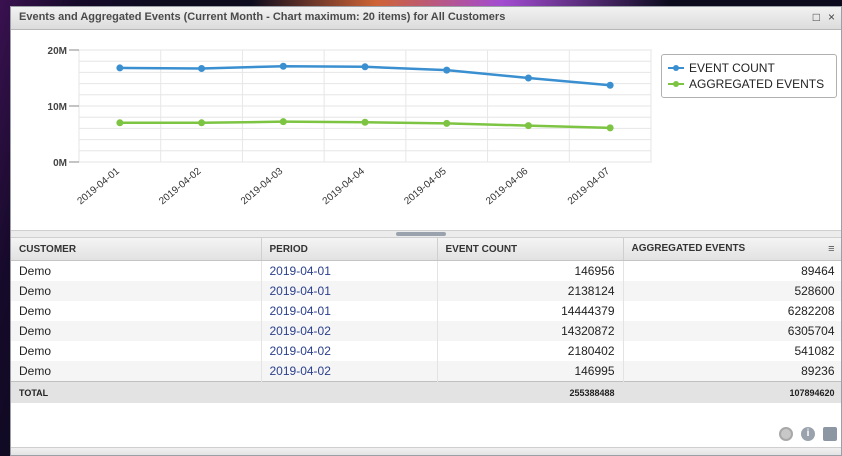 The width and height of the screenshot is (842, 456). I want to click on x-tick-label: 2019-04-01, so click(99, 187).